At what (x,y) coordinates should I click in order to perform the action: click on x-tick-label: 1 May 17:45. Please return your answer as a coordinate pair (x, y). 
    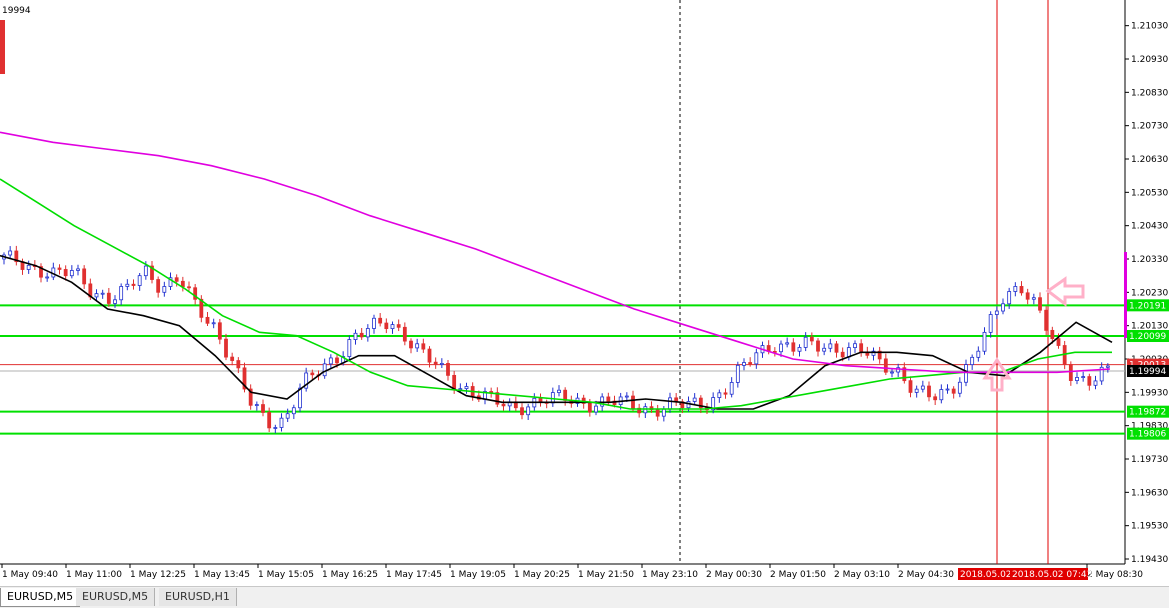
    Looking at the image, I should click on (414, 575).